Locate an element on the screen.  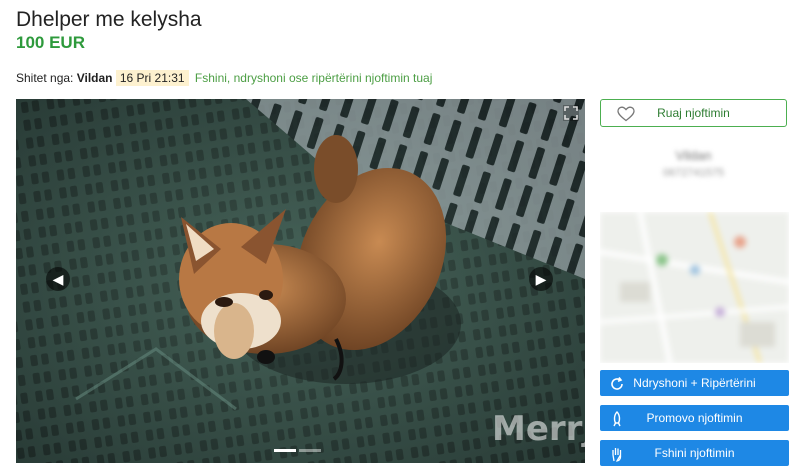
heart-icon is located at coordinates (626, 118).